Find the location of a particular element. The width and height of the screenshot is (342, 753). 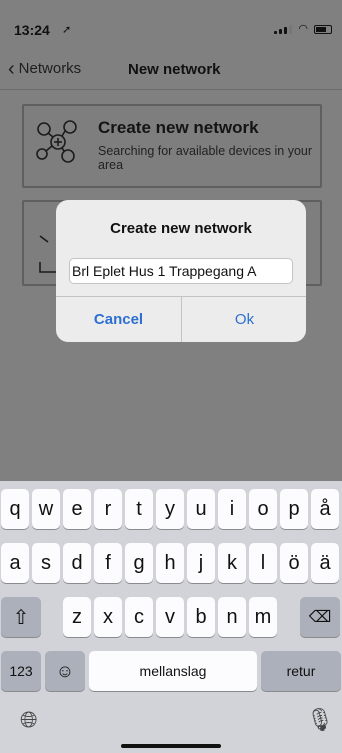

return-key: retur is located at coordinates (301, 671).